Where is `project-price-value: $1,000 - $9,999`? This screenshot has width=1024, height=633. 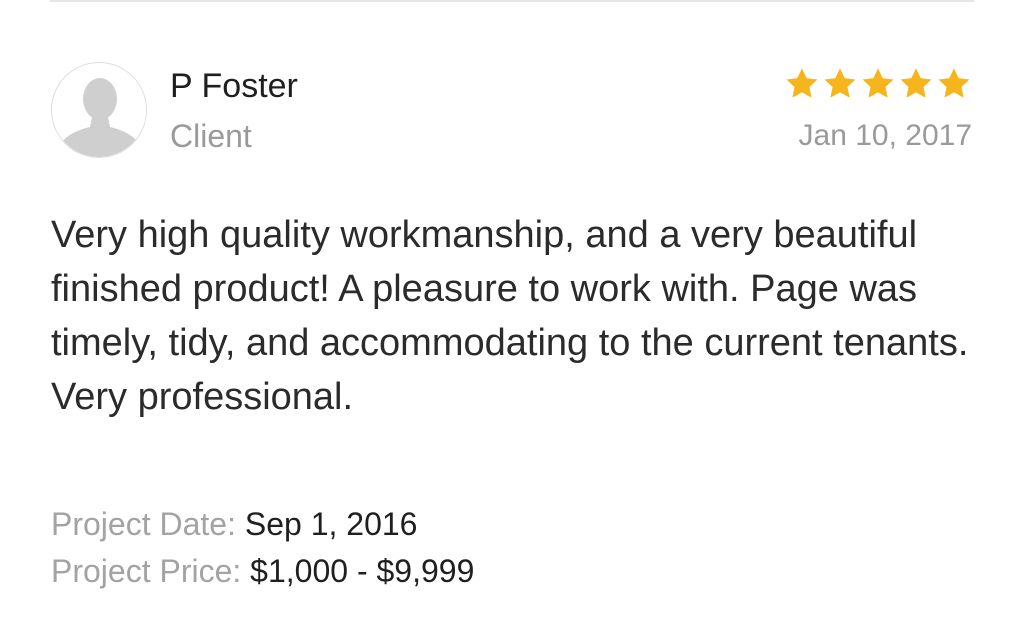
project-price-value: $1,000 - $9,999 is located at coordinates (362, 571).